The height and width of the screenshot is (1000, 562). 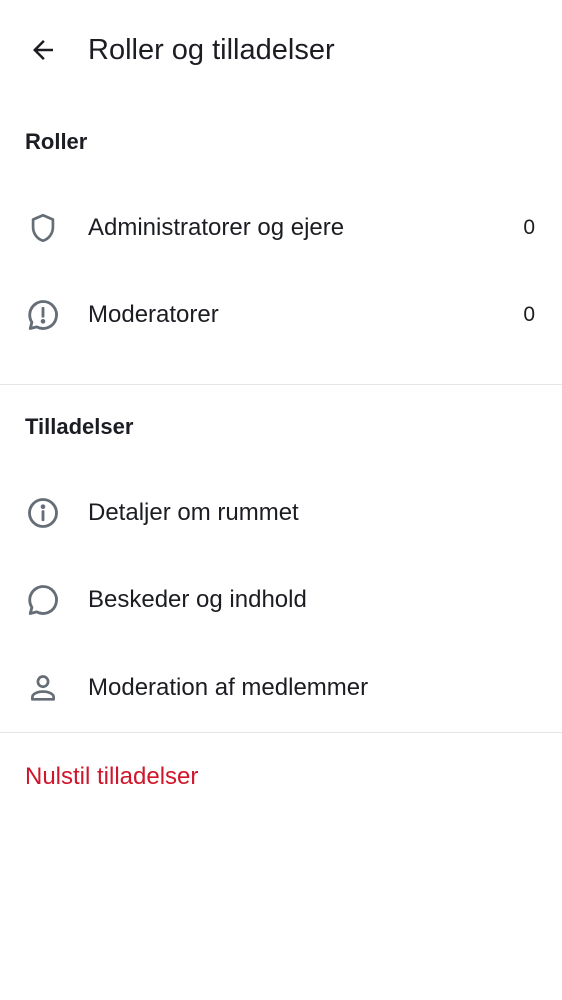 I want to click on role-label: Administratorer og ejere, so click(x=216, y=227).